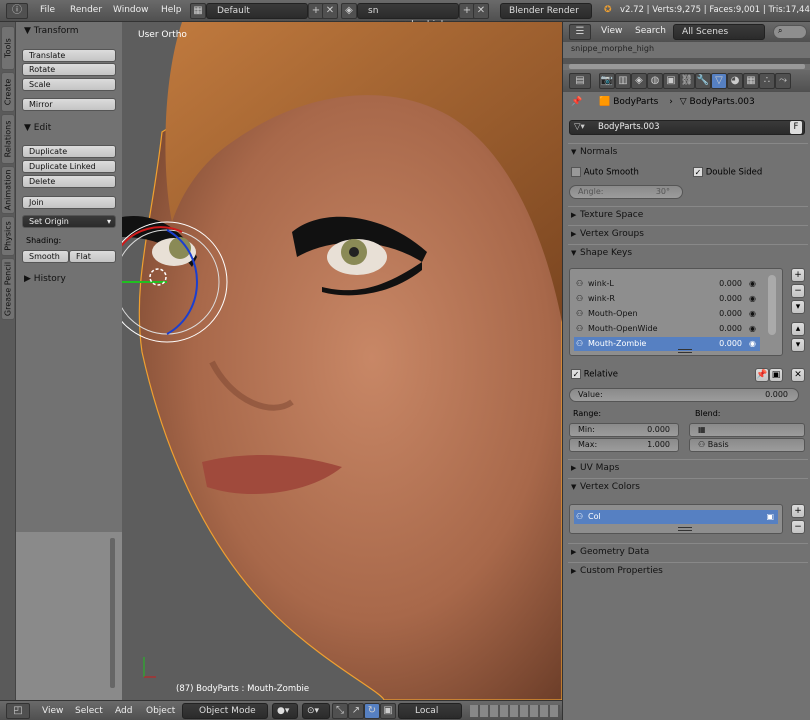 Image resolution: width=810 pixels, height=720 pixels. What do you see at coordinates (8, 236) in the screenshot?
I see `tab-physics: Physics` at bounding box center [8, 236].